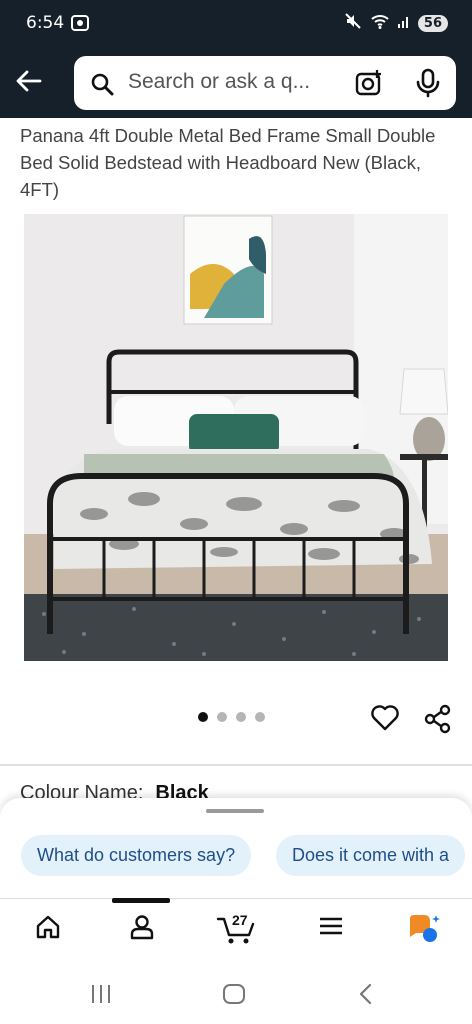 The height and width of the screenshot is (1024, 472). What do you see at coordinates (385, 720) in the screenshot?
I see `wishlist-heart-icon` at bounding box center [385, 720].